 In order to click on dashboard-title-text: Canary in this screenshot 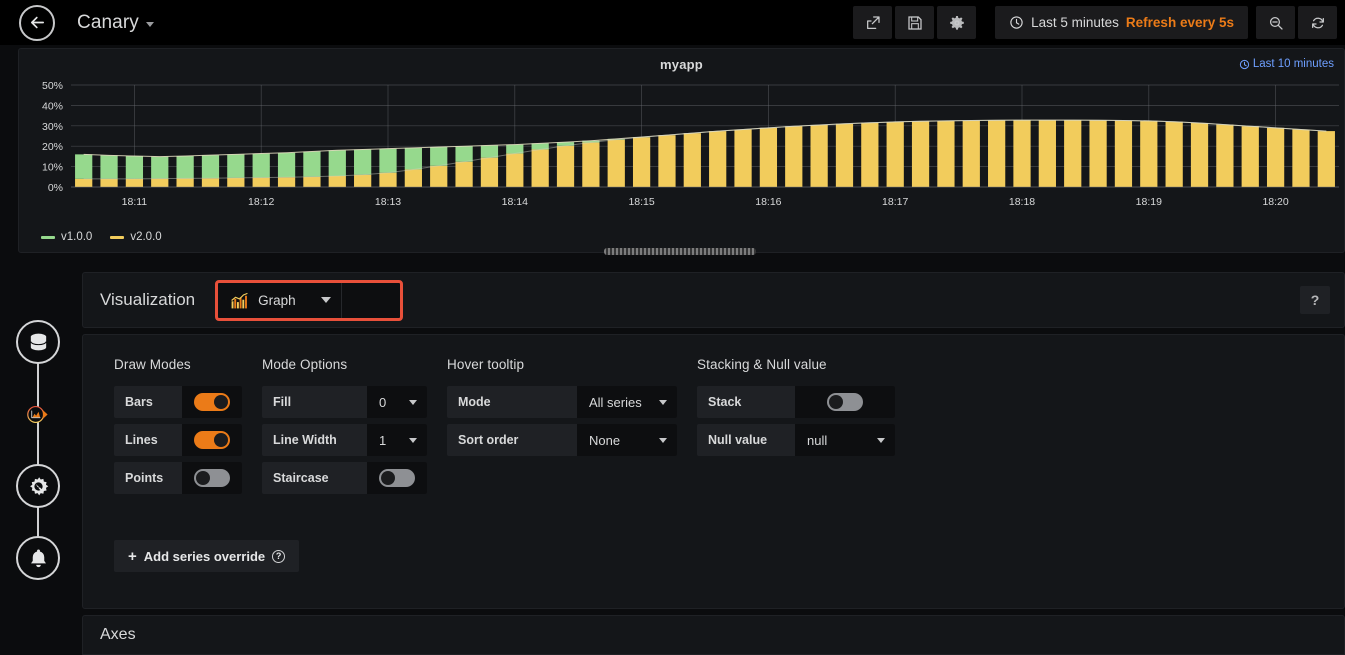, I will do `click(108, 23)`.